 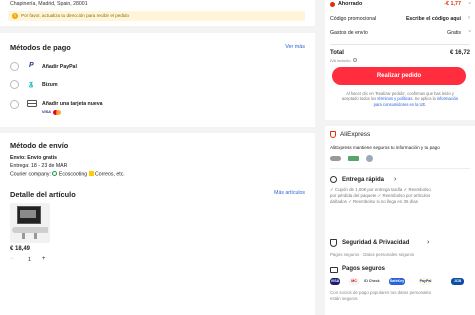 I want to click on product-ship-model, so click(x=30, y=230).